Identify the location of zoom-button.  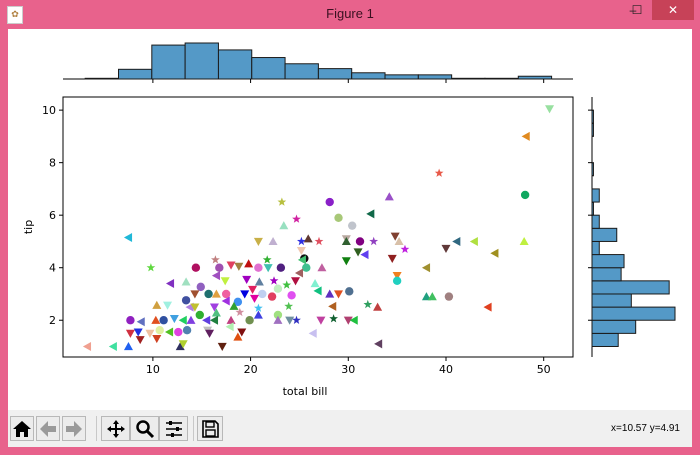
(144, 428).